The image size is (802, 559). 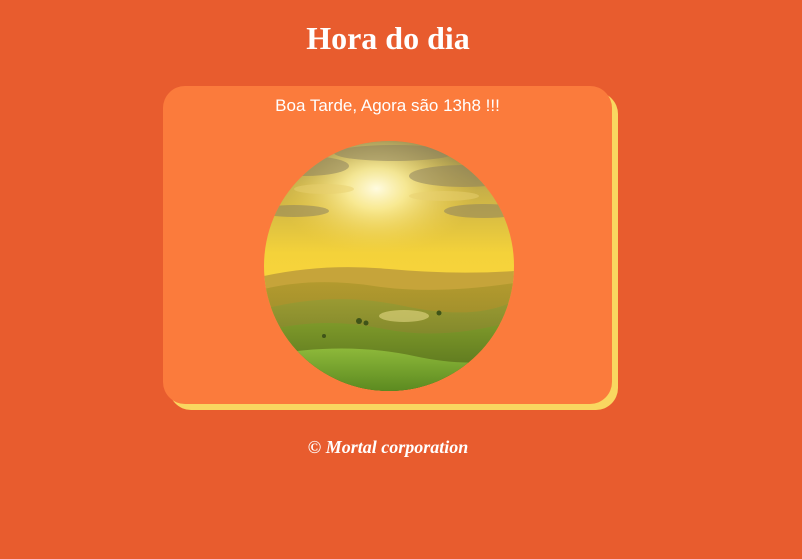 I want to click on sunset-landscape-illustration, so click(x=389, y=266).